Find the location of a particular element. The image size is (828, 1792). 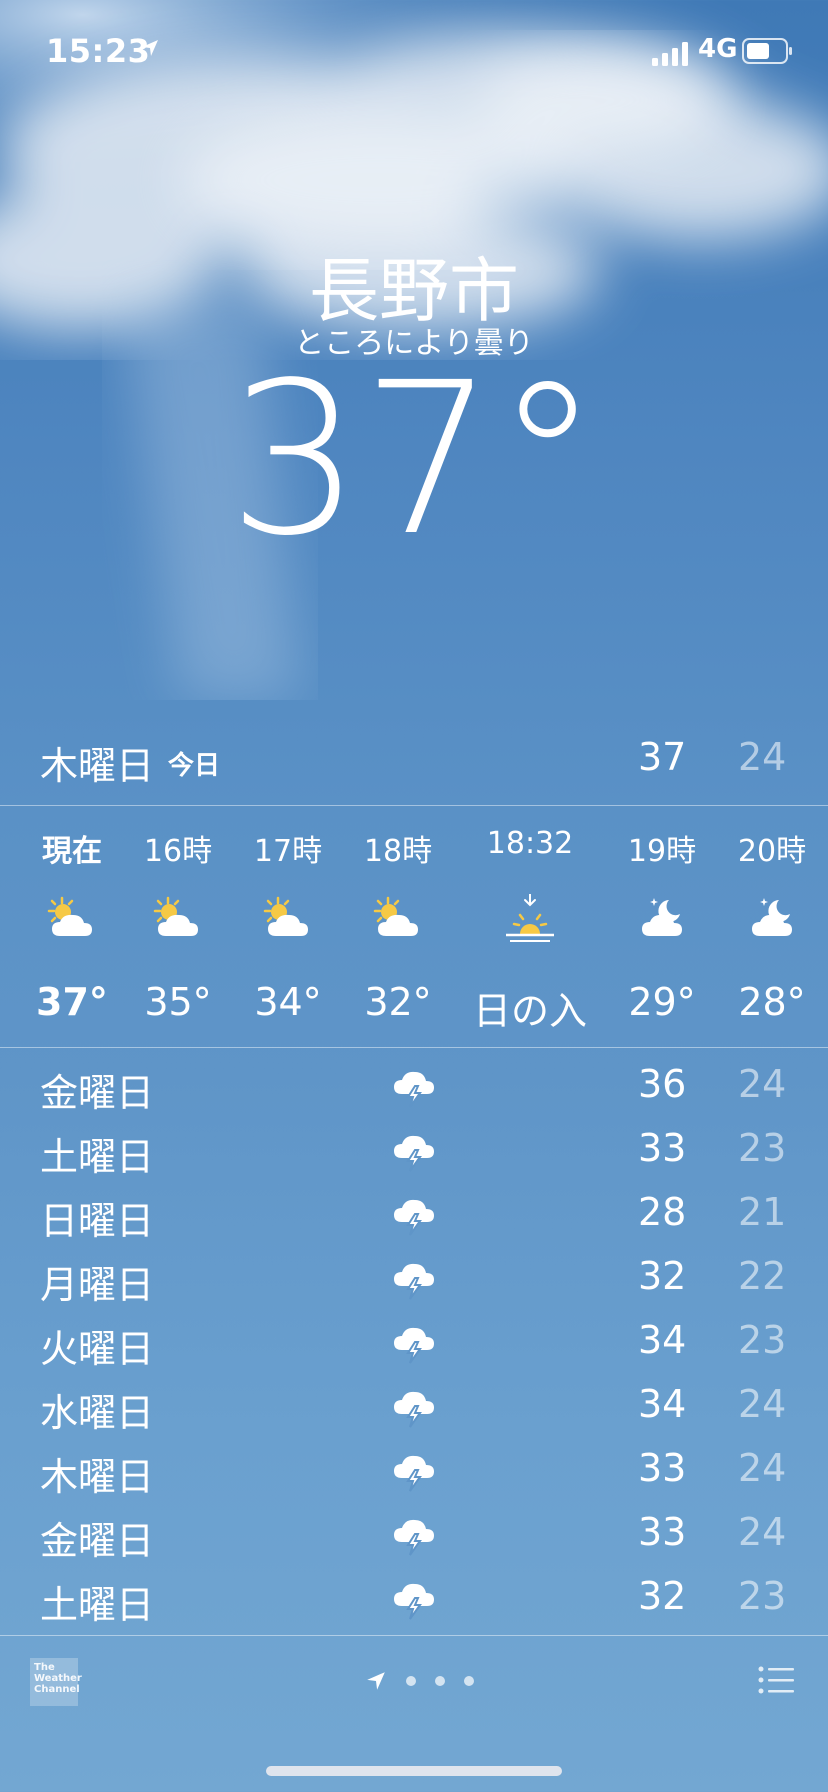

day-name: 火曜日 is located at coordinates (97, 1349).